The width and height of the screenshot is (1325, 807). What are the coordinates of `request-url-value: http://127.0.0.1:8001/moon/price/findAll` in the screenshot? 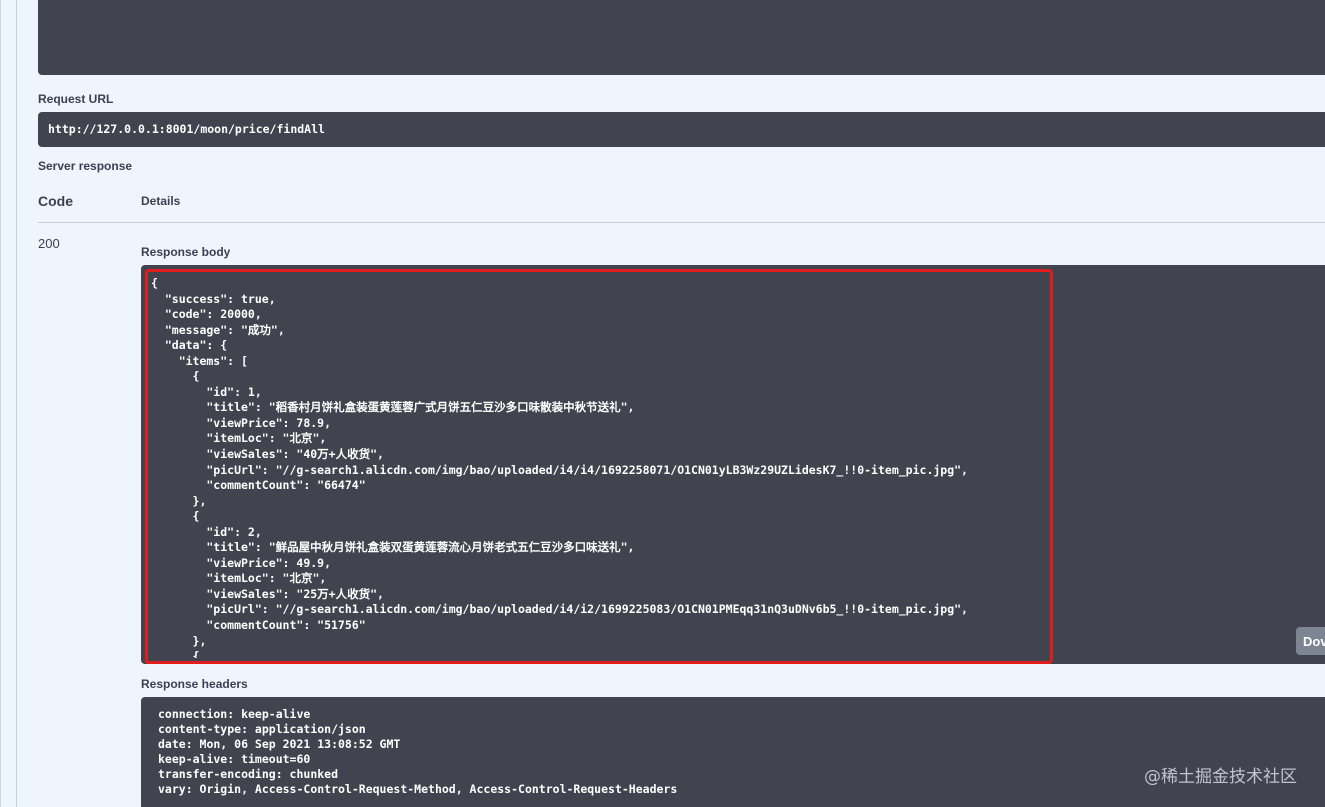 It's located at (681, 129).